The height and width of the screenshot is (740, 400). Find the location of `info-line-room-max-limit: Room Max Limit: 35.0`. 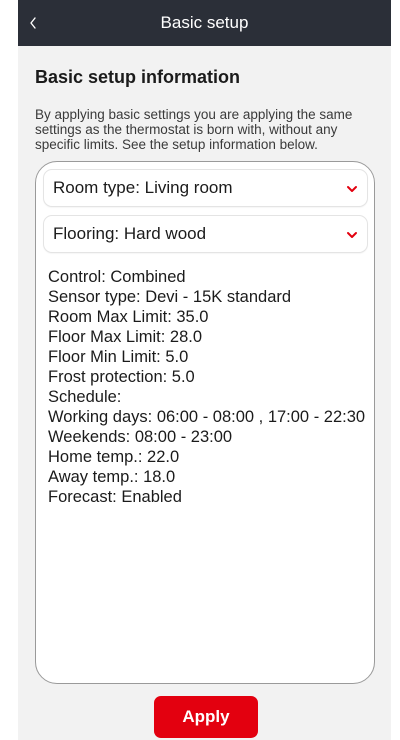

info-line-room-max-limit: Room Max Limit: 35.0 is located at coordinates (128, 317).